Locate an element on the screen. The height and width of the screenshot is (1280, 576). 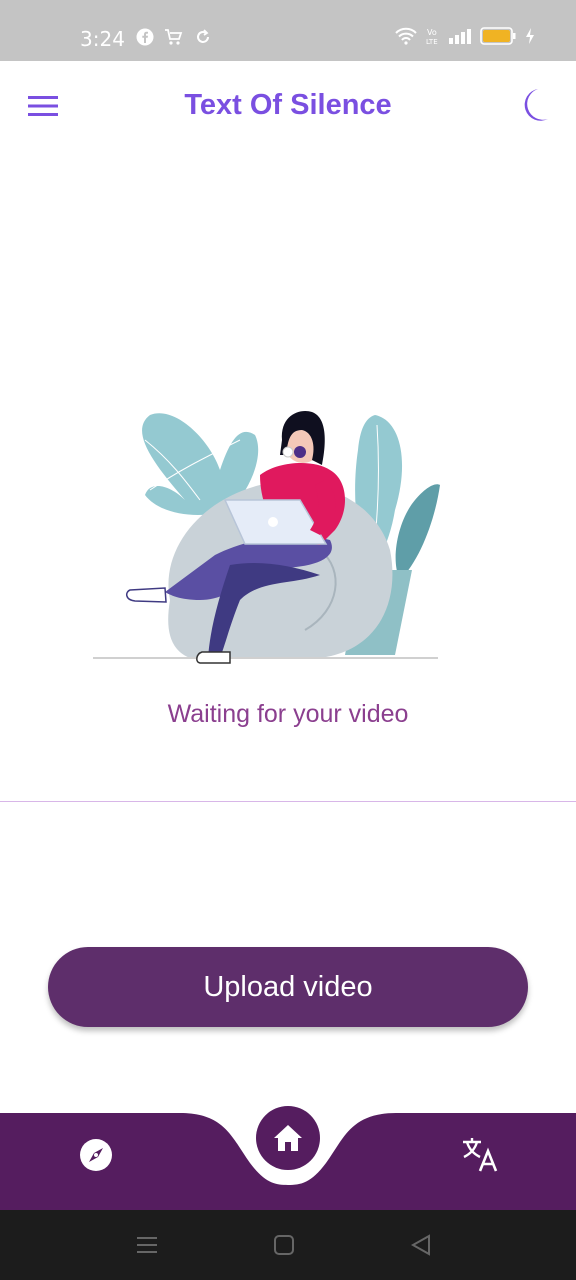
battery-icon is located at coordinates (498, 36).